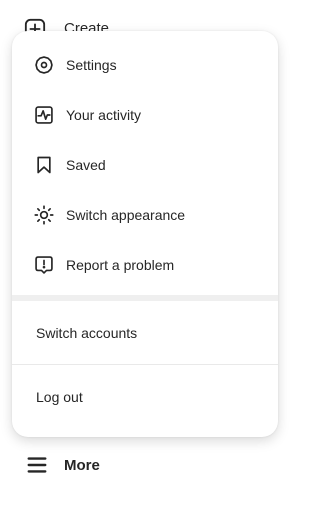  I want to click on menu-item-report-problem: Report a problem, so click(145, 265).